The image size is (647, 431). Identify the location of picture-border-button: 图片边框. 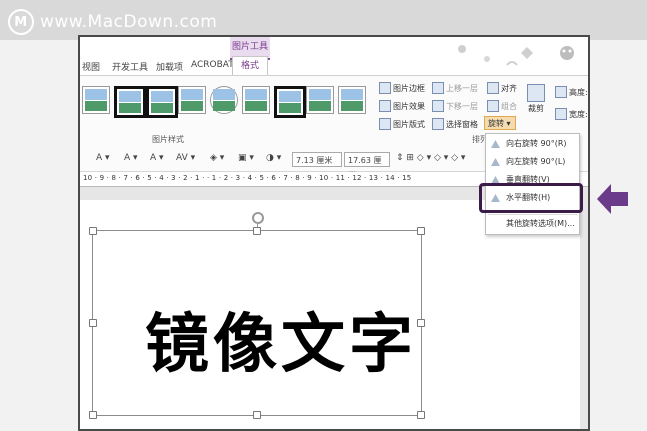
(402, 88).